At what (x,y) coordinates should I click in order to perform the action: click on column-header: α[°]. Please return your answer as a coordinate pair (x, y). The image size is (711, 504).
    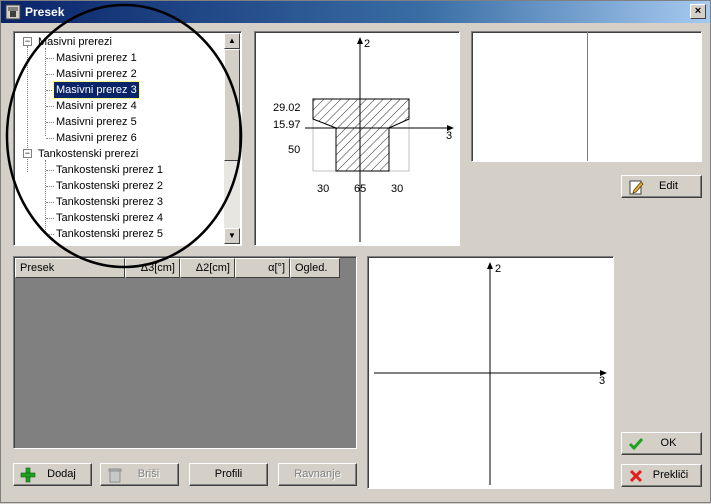
    Looking at the image, I should click on (262, 268).